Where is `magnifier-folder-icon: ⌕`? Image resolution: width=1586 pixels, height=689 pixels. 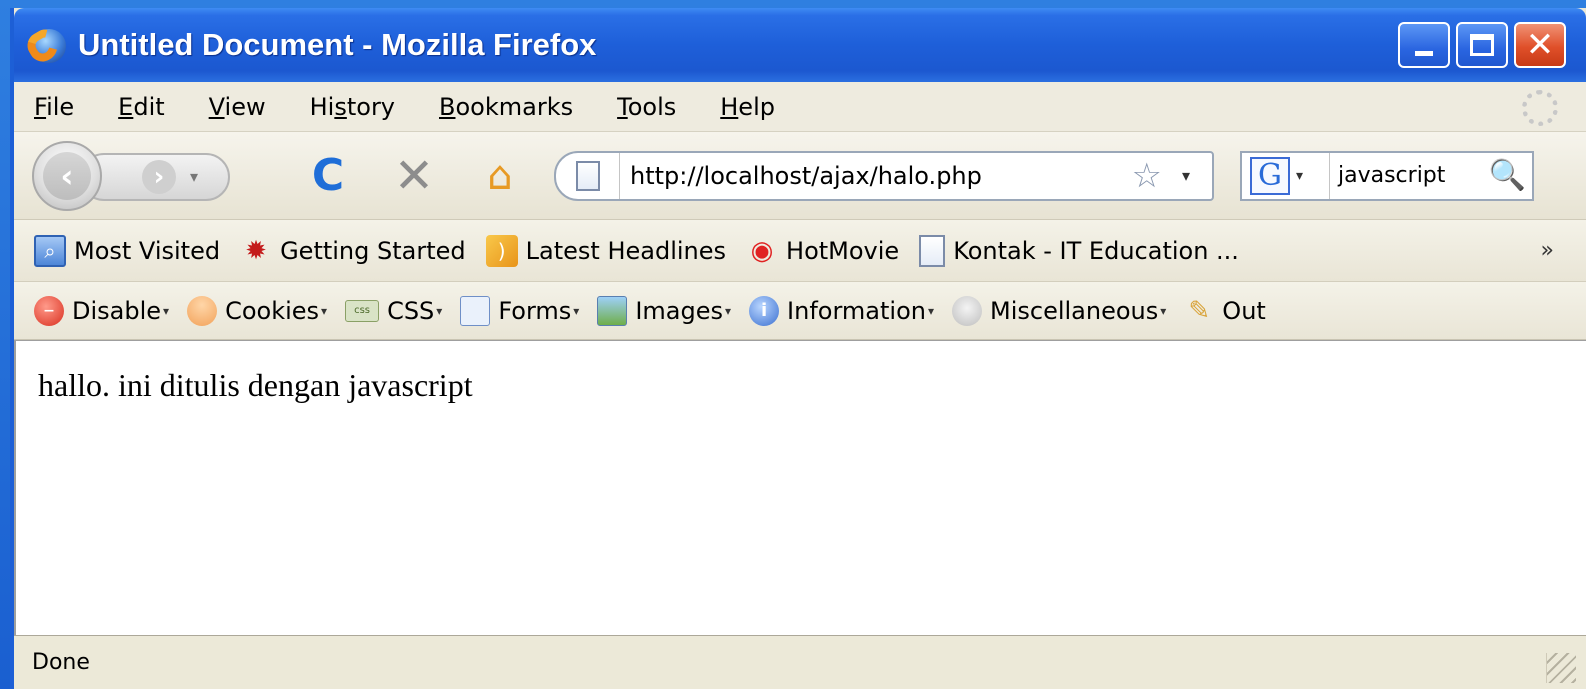 magnifier-folder-icon: ⌕ is located at coordinates (50, 250).